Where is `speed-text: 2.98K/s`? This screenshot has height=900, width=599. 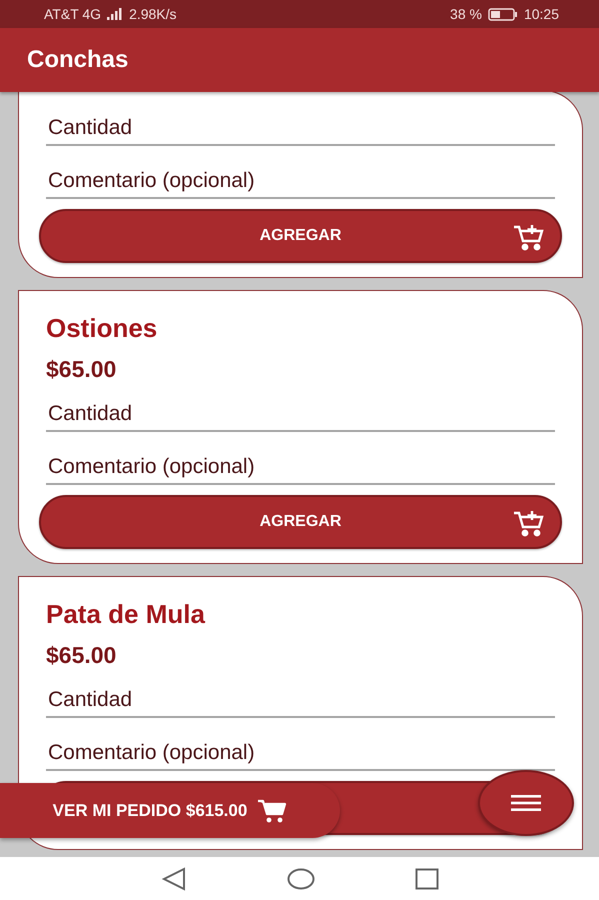 speed-text: 2.98K/s is located at coordinates (153, 14).